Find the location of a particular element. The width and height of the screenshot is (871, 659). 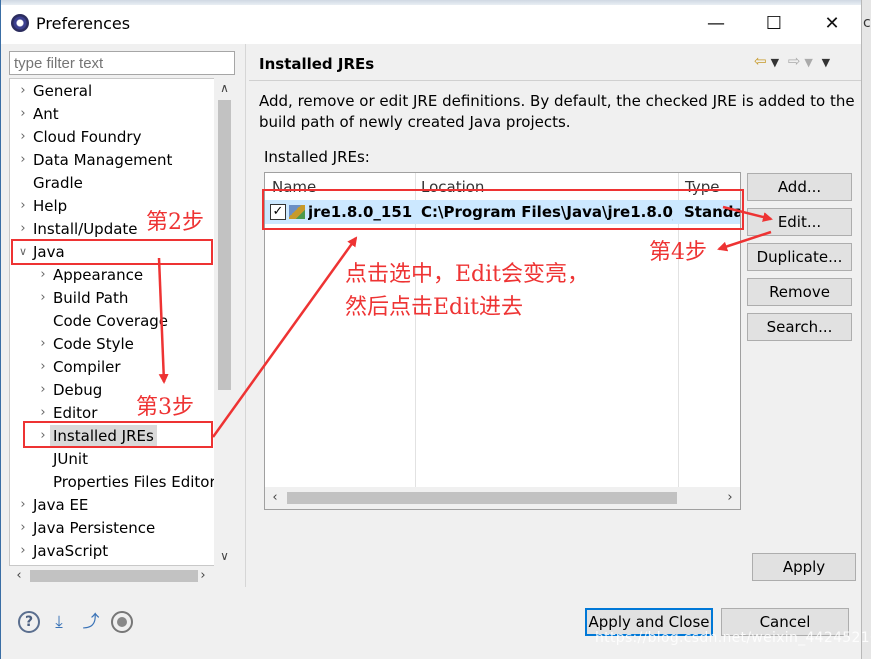

step-4-label: 第4步 is located at coordinates (678, 252).